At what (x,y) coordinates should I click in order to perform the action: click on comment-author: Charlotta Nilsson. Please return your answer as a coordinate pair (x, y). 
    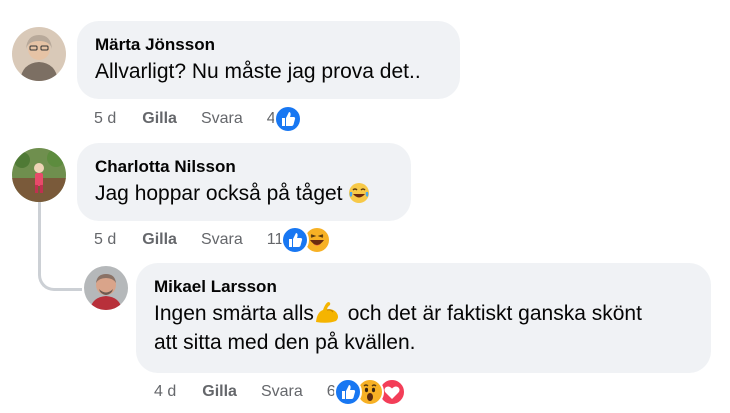
    Looking at the image, I should click on (244, 167).